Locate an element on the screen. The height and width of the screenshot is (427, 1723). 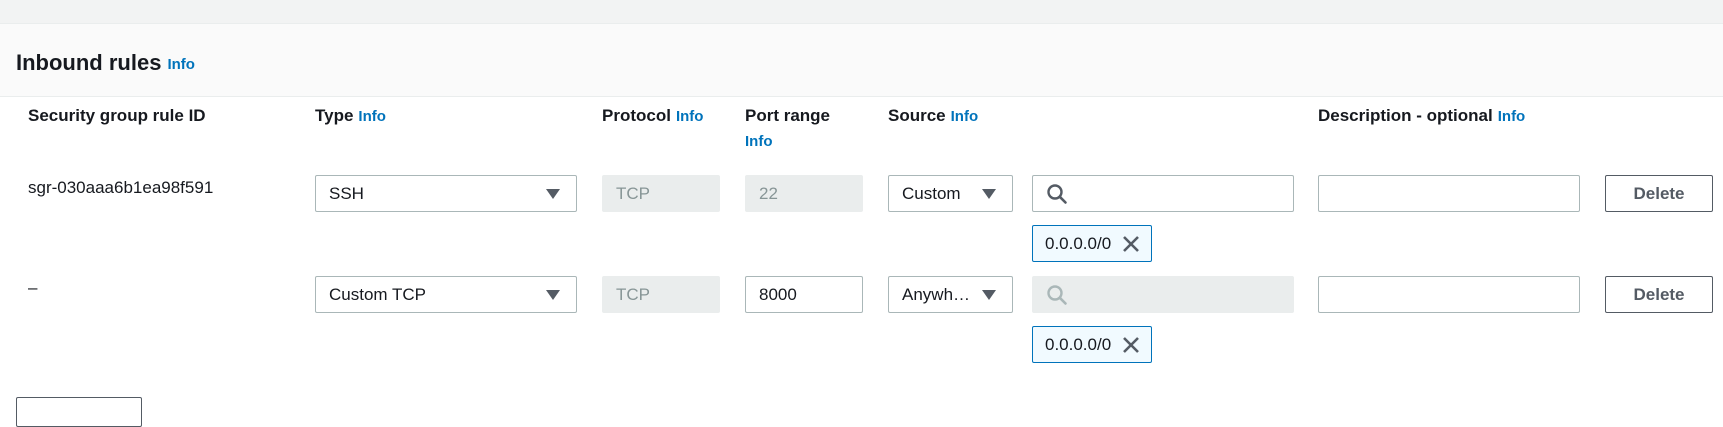
col-header-source: Source Info is located at coordinates (933, 116).